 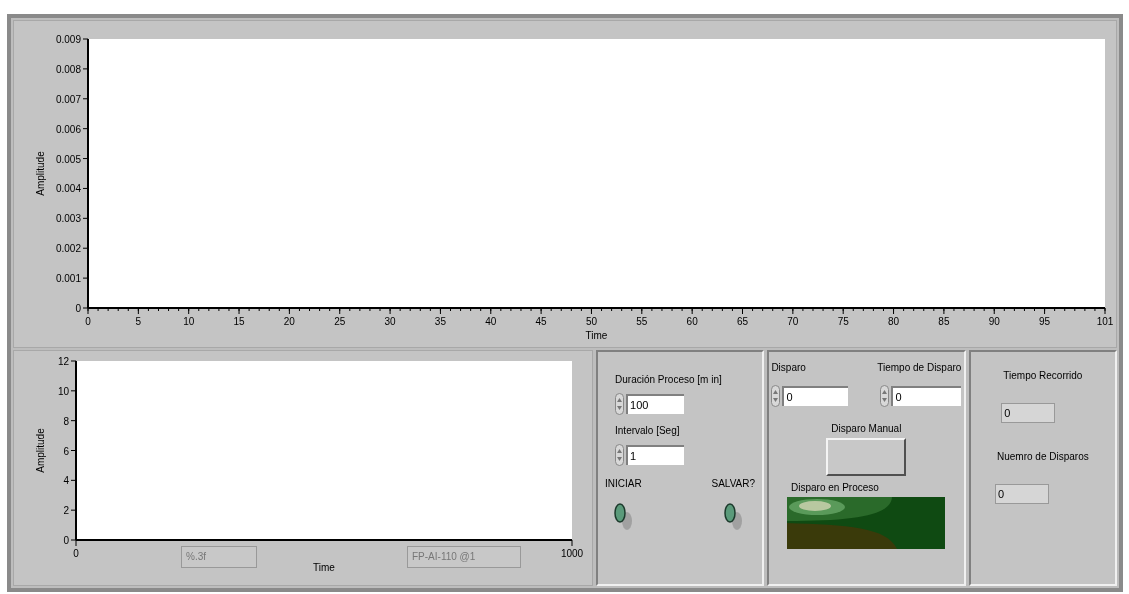 I want to click on led-label: Disparo en Proceso, so click(x=835, y=488).